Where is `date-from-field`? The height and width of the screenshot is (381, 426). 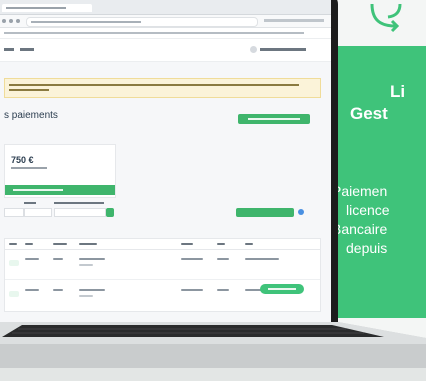
date-from-field is located at coordinates (14, 212).